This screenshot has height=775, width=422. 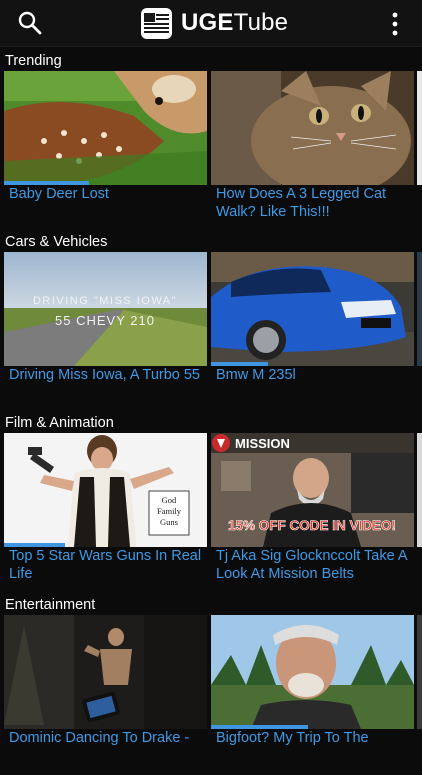 What do you see at coordinates (106, 565) in the screenshot?
I see `video-title: Top 5 Star Wars Guns In Real Life` at bounding box center [106, 565].